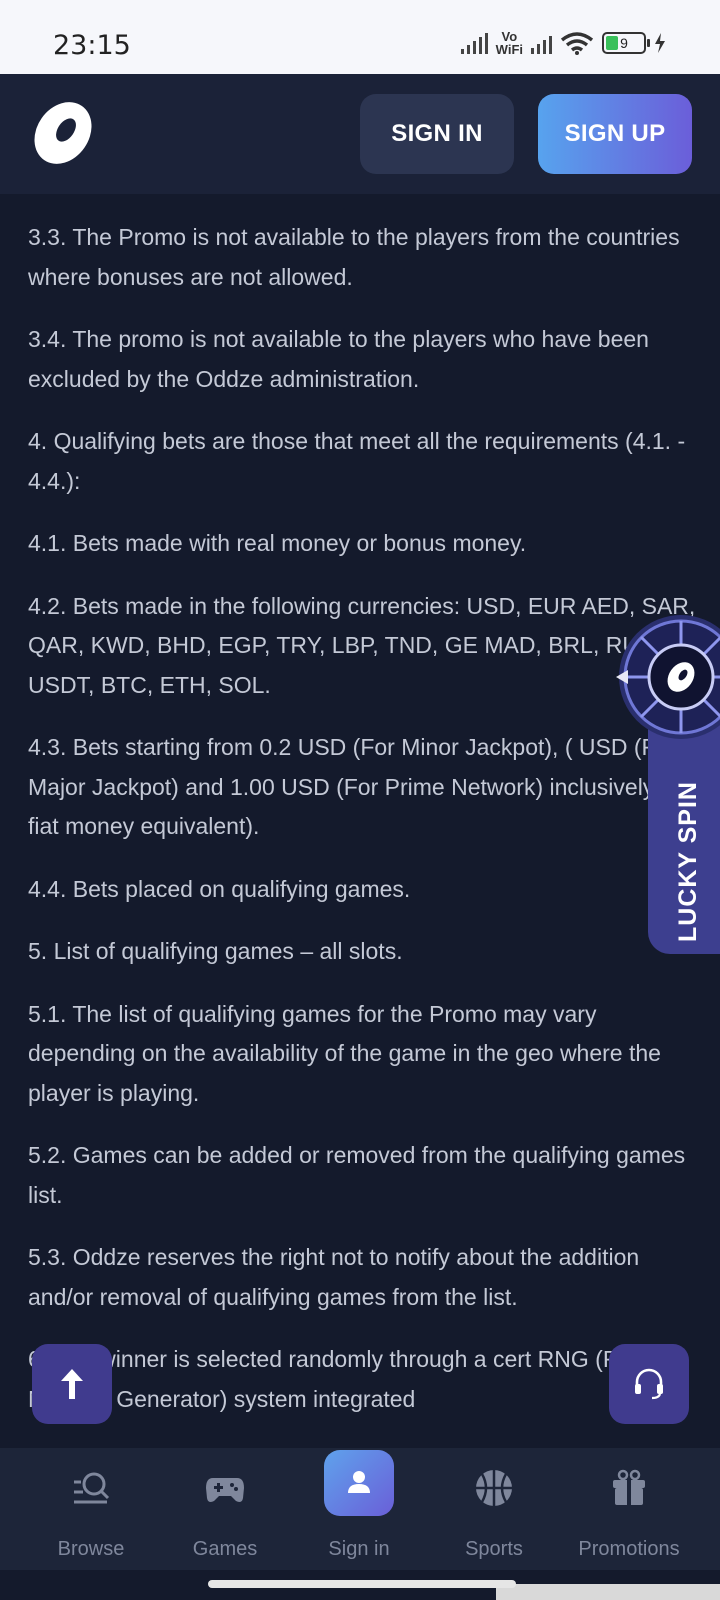  I want to click on headset-icon, so click(649, 1384).